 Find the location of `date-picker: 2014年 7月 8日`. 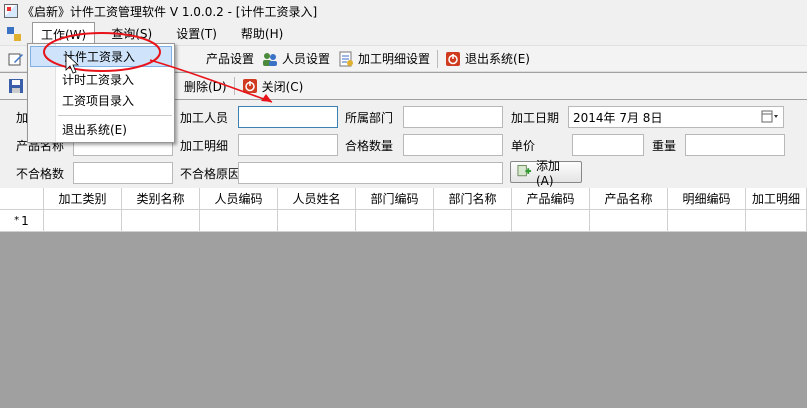

date-picker: 2014年 7月 8日 is located at coordinates (676, 117).